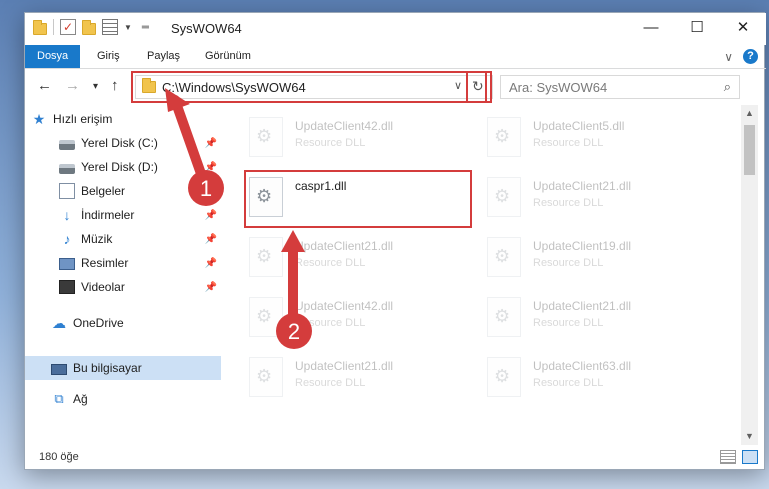 The height and width of the screenshot is (489, 769). I want to click on sidebar-item-label: Yerel Disk (D:), so click(119, 167).